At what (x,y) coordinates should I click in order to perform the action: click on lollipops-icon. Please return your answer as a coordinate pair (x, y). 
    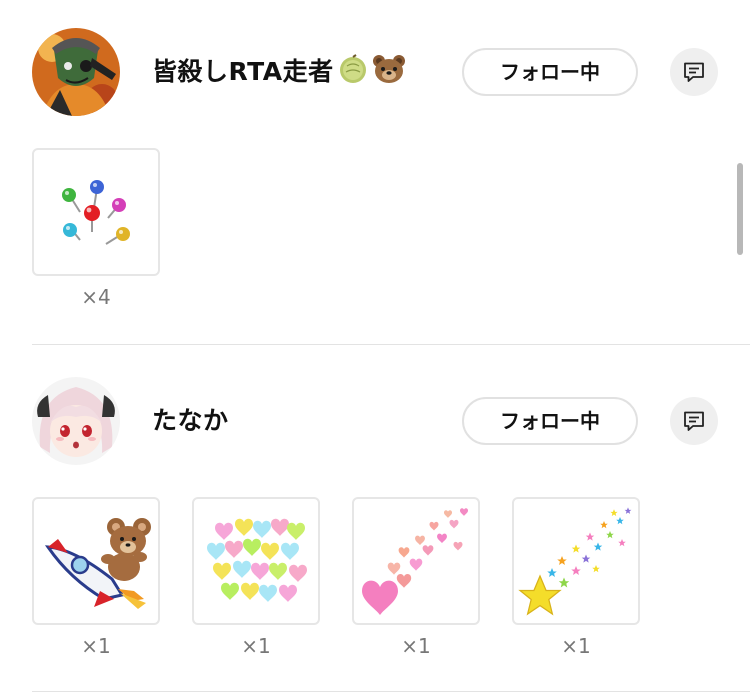
    Looking at the image, I should click on (96, 212).